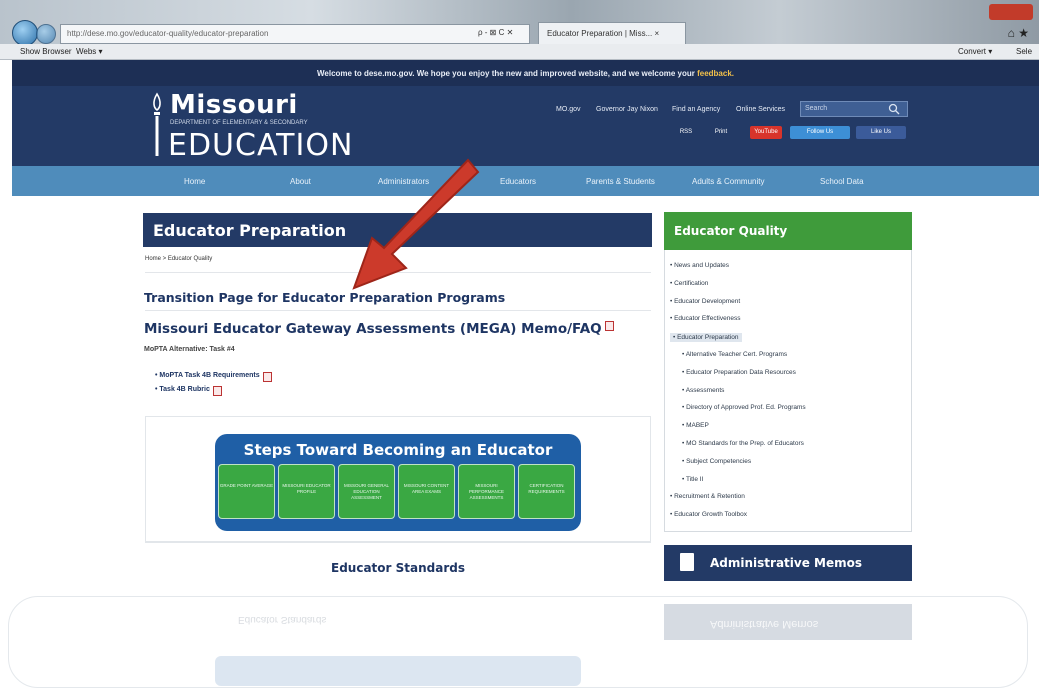  I want to click on red-arrow-annotation, so click(416, 224).